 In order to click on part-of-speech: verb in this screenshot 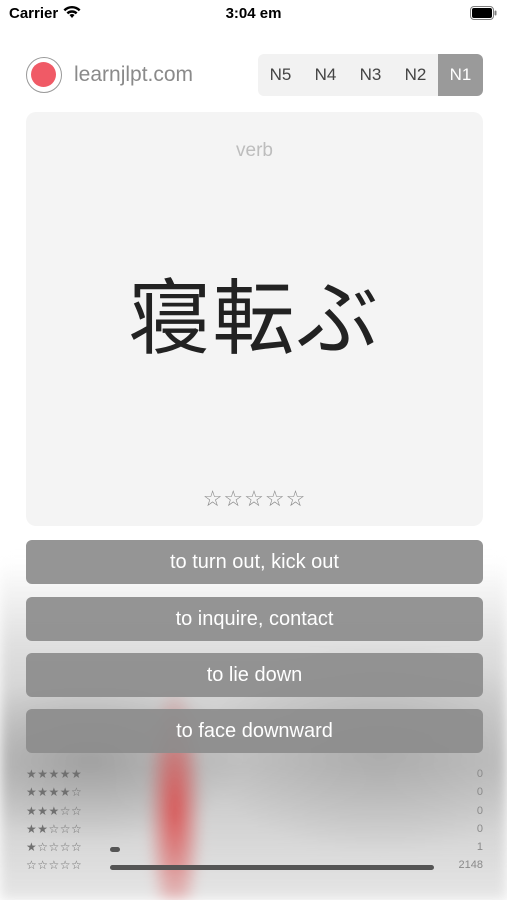, I will do `click(254, 150)`.